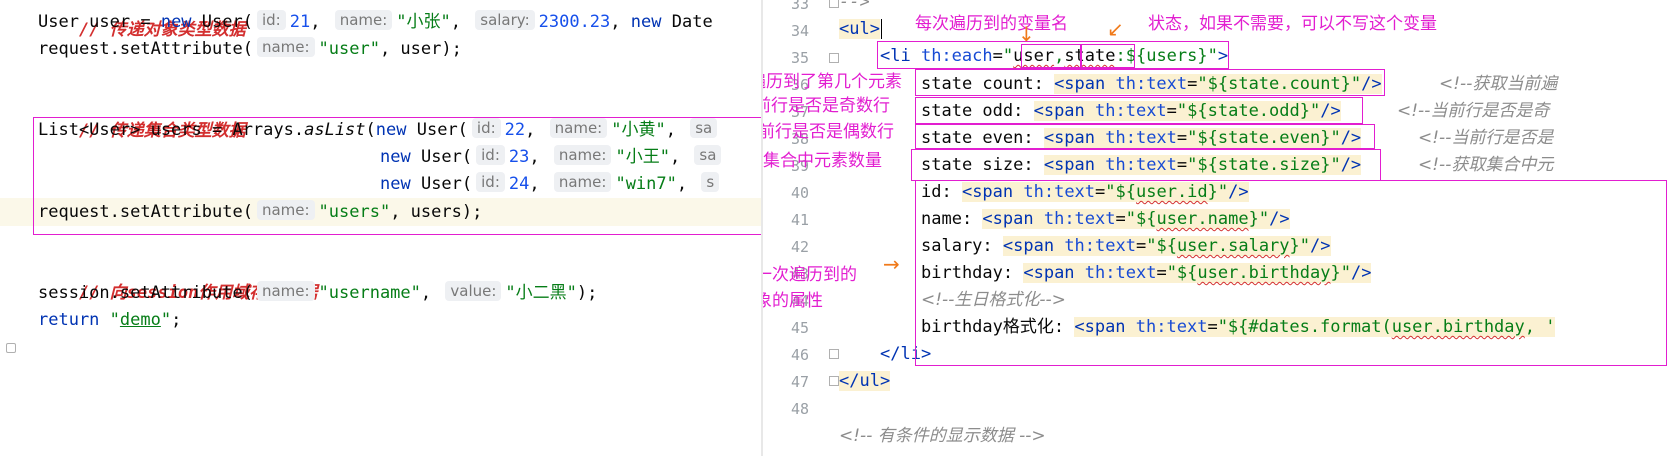 The image size is (1667, 456). What do you see at coordinates (1292, 24) in the screenshot?
I see `annotation-state: 状态，如果不需要，可以不写这个变量` at bounding box center [1292, 24].